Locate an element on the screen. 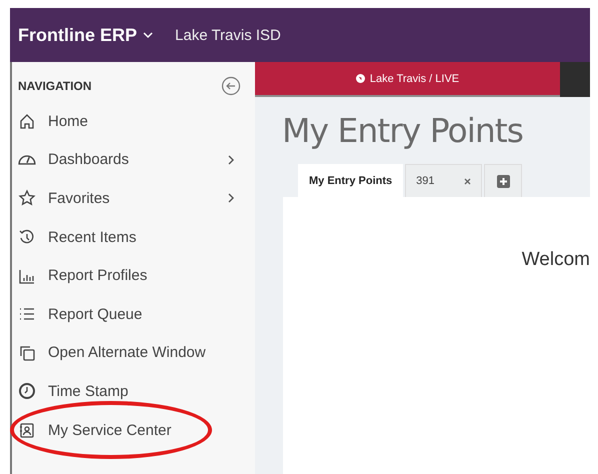 This screenshot has width=598, height=474. nav-item: Report Profiles is located at coordinates (133, 275).